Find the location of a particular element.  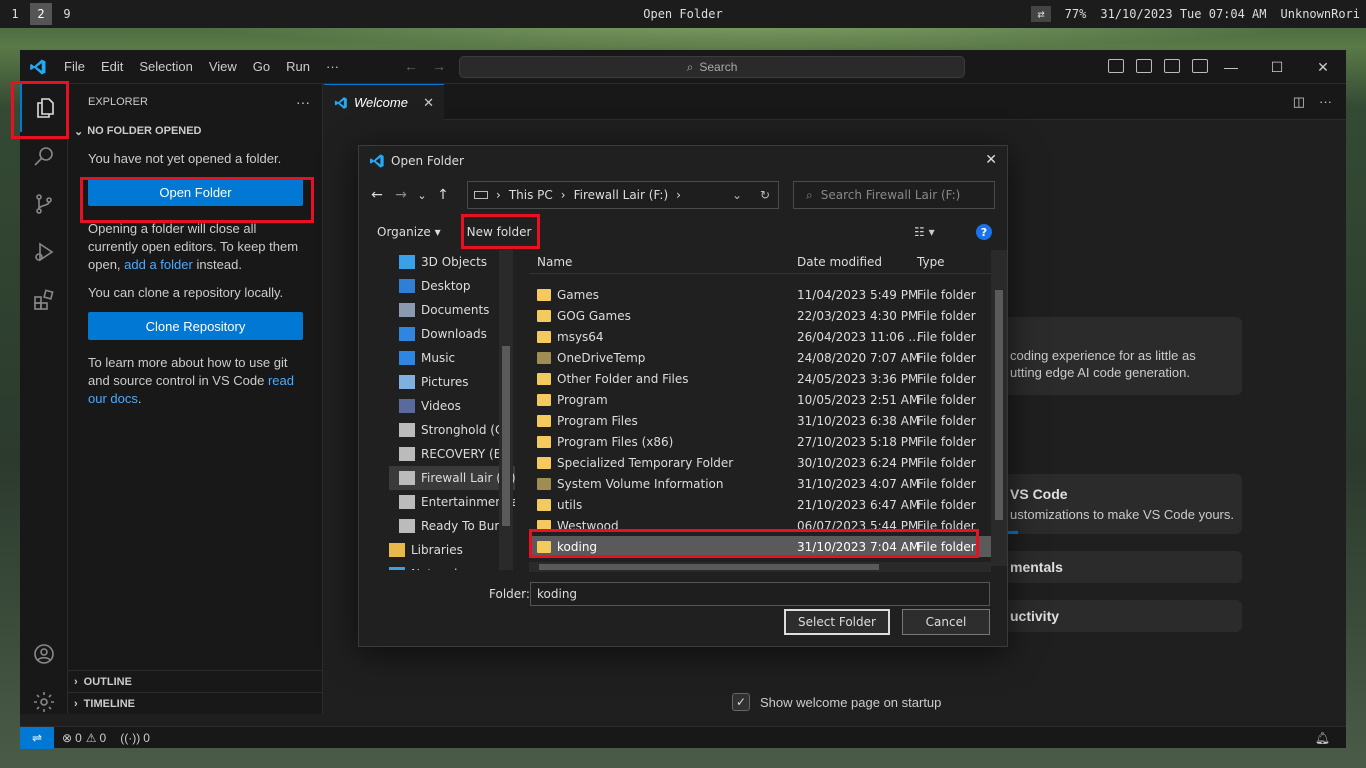

menu-edit: Edit is located at coordinates (112, 66).